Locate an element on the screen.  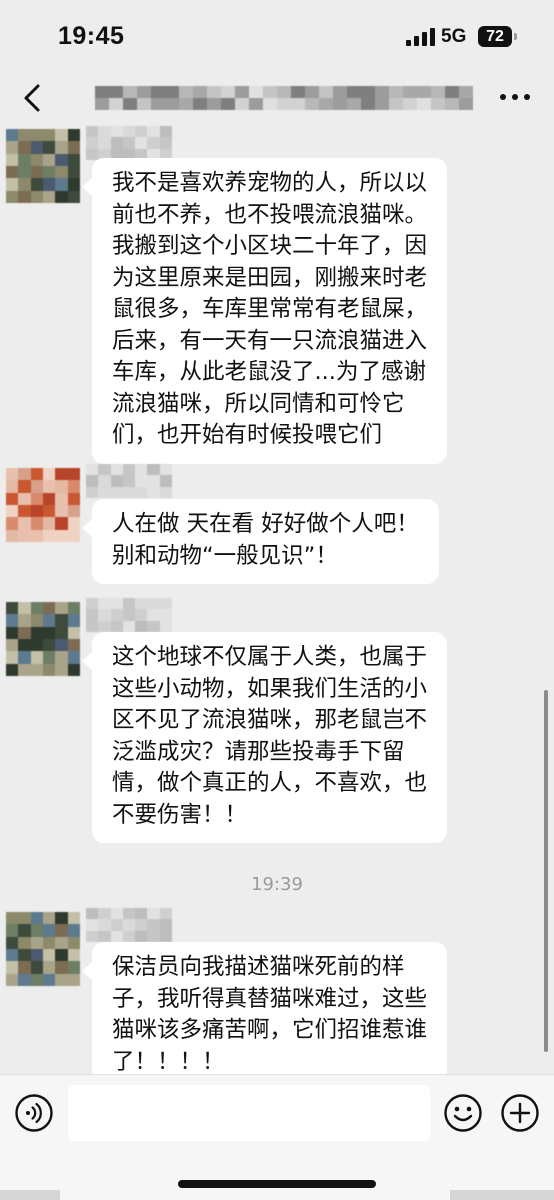
message-line: 流浪猫咪，所以同情和可怜它 is located at coordinates (258, 403).